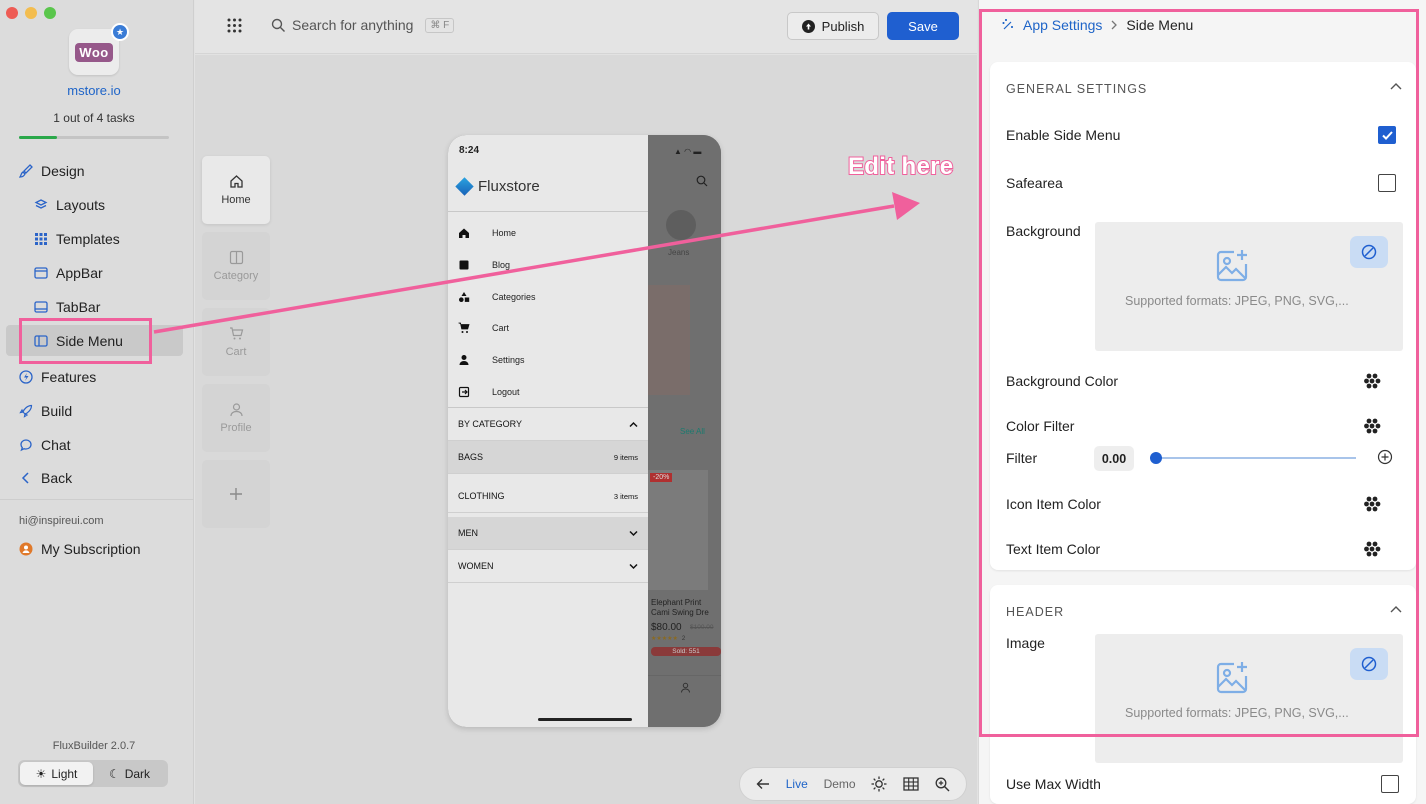 This screenshot has height=804, width=1426. I want to click on plus-icon, so click(236, 494).